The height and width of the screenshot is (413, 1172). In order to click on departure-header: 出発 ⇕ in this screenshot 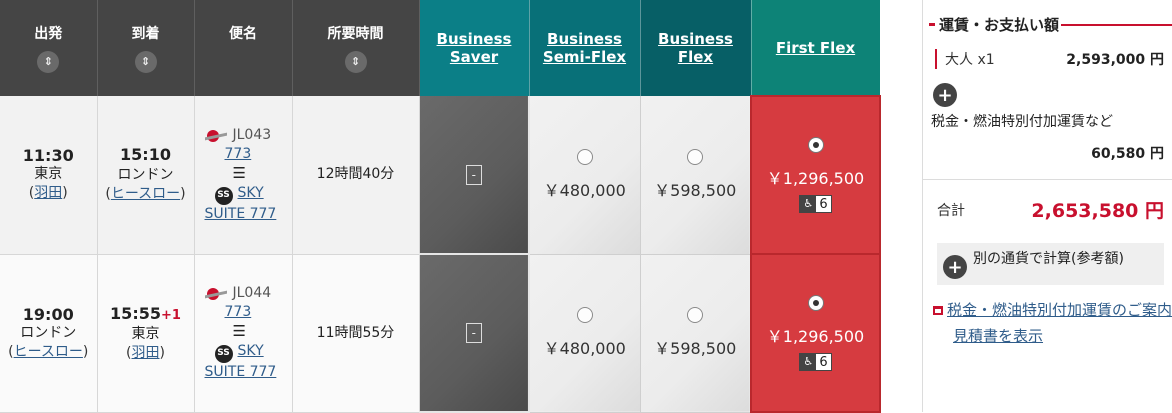, I will do `click(49, 48)`.